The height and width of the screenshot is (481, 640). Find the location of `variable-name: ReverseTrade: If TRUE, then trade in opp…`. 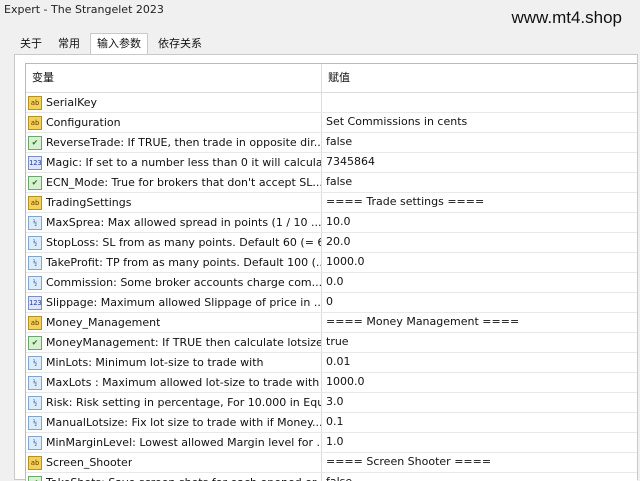

variable-name: ReverseTrade: If TRUE, then trade in opp… is located at coordinates (183, 142).